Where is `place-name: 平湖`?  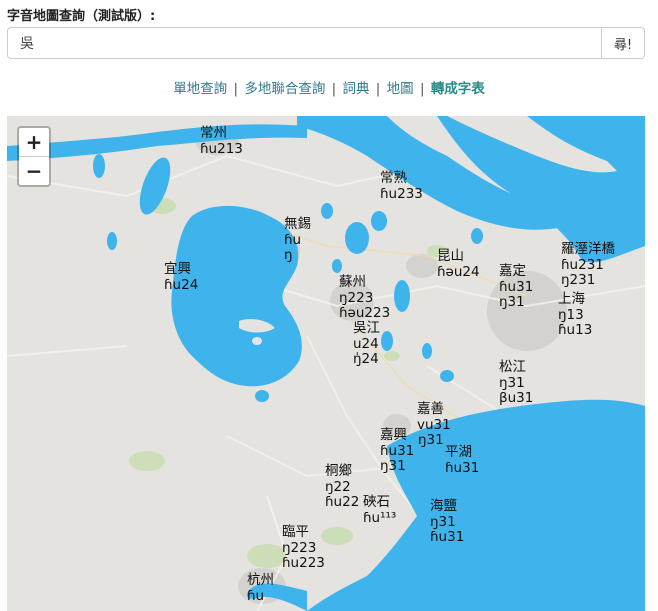 place-name: 平湖 is located at coordinates (458, 452).